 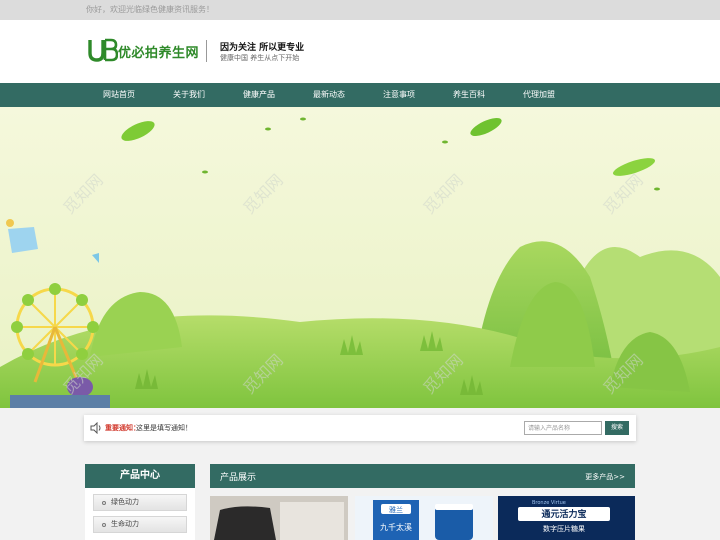 What do you see at coordinates (125, 524) in the screenshot?
I see `sidebar-item-label: 生命动力` at bounding box center [125, 524].